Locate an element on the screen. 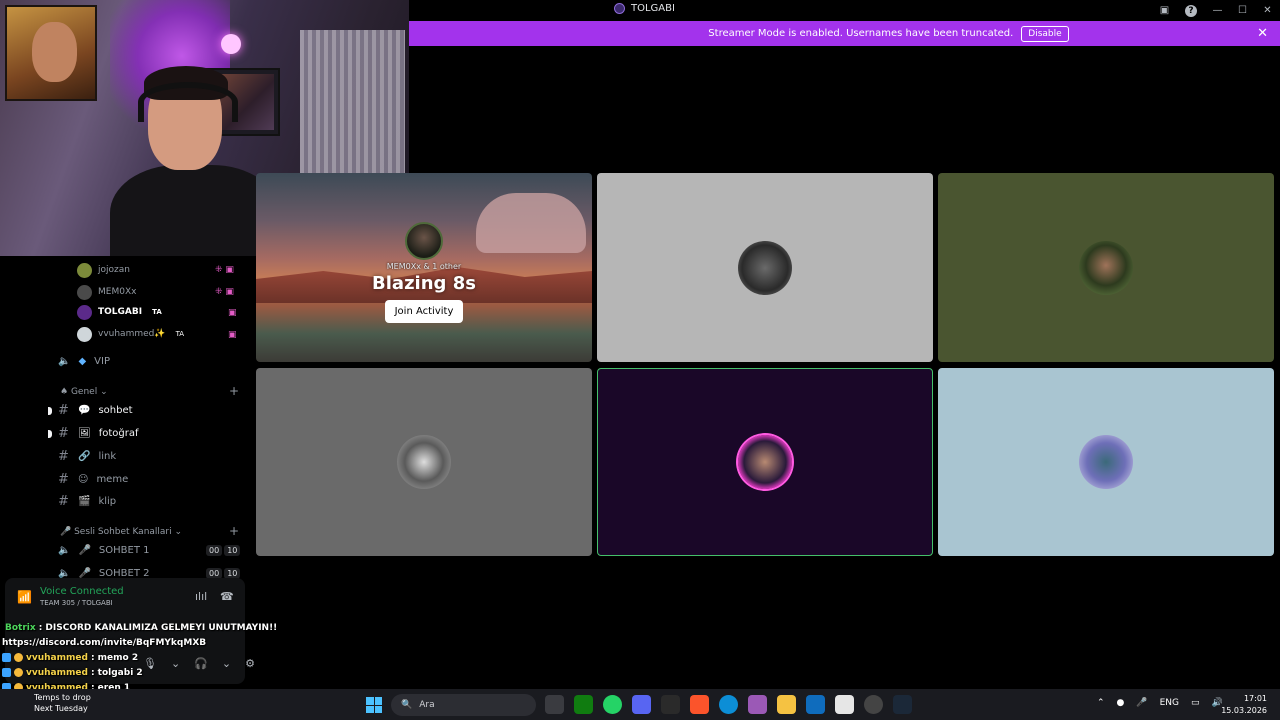  activity-participants: MEM0Xx & 1 other is located at coordinates (424, 266).